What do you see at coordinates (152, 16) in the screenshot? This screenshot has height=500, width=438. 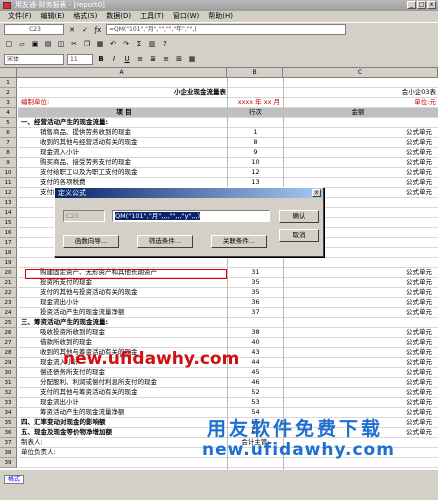 I see `menu-tools: 工具(T)` at bounding box center [152, 16].